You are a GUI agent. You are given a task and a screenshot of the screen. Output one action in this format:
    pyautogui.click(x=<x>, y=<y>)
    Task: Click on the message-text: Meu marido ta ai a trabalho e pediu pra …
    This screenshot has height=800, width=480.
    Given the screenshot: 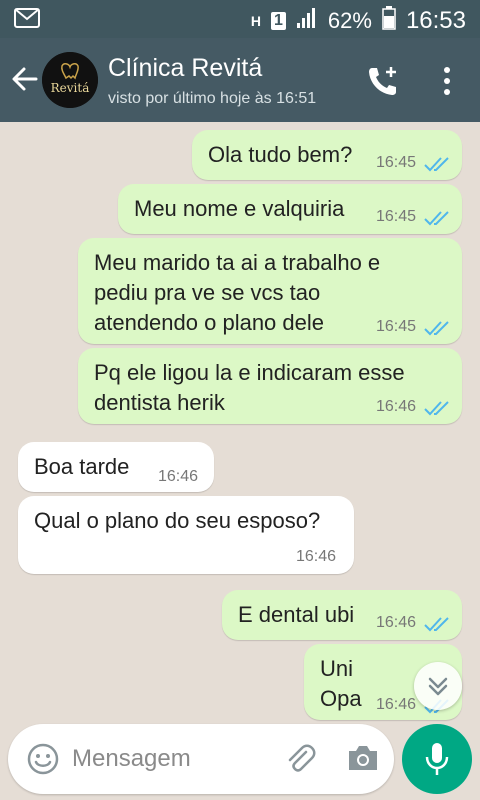 What is the action you would take?
    pyautogui.click(x=237, y=292)
    